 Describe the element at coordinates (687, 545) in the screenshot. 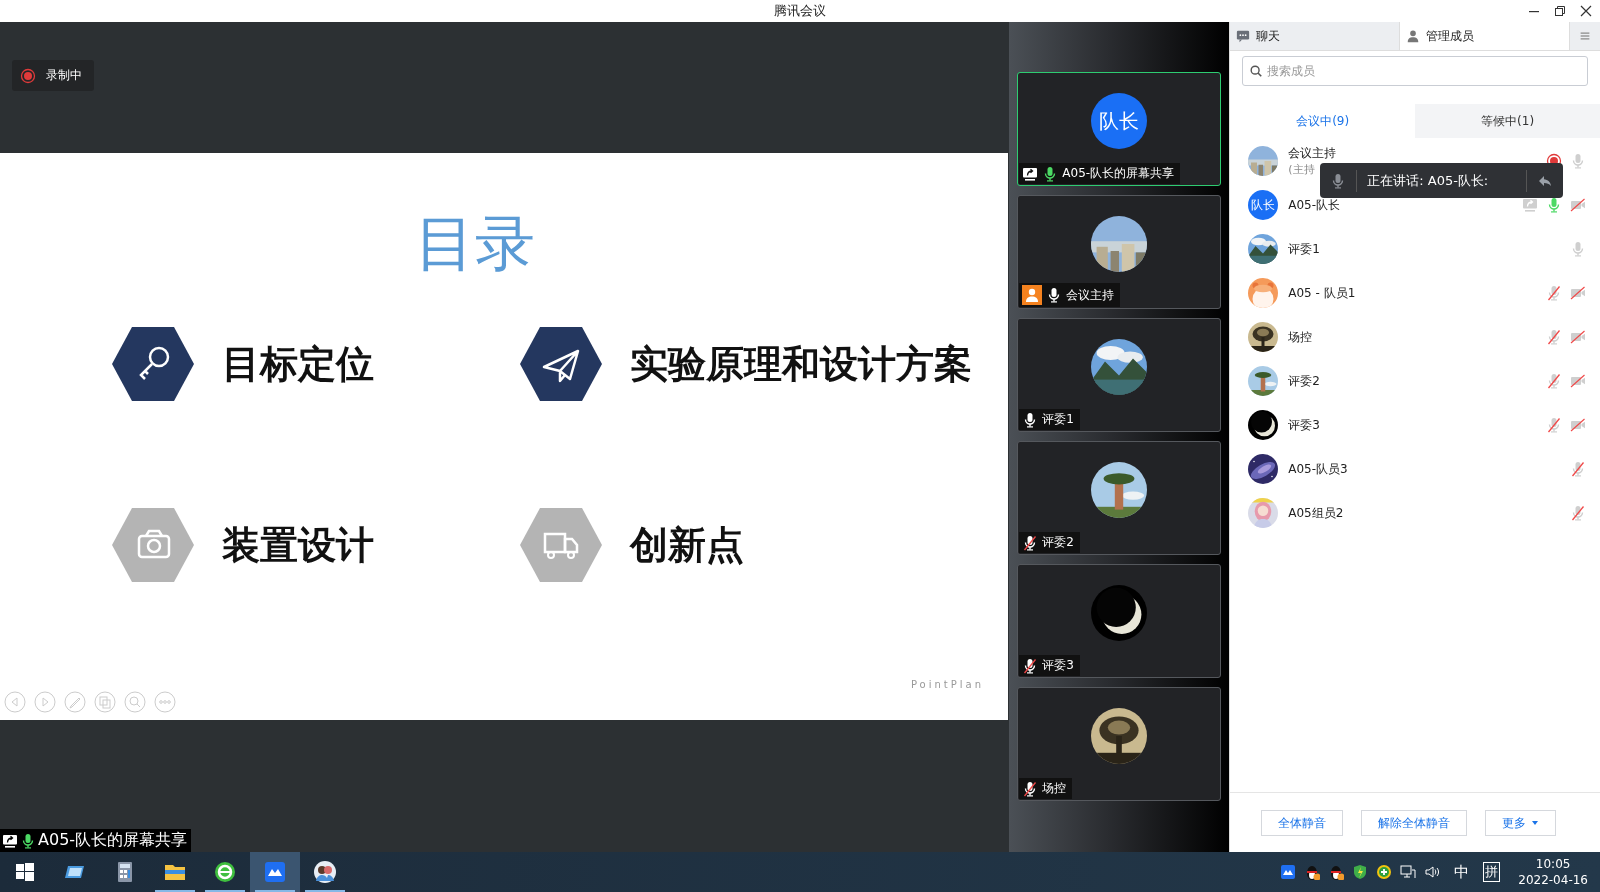

I see `slide-item-label: 创新点` at that location.